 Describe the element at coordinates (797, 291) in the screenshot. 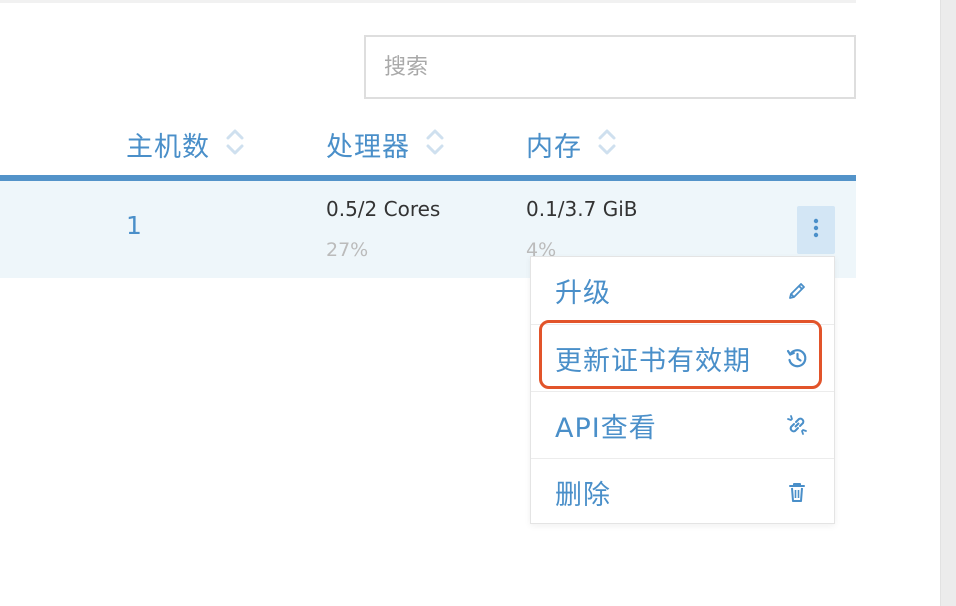

I see `pencil-icon` at that location.